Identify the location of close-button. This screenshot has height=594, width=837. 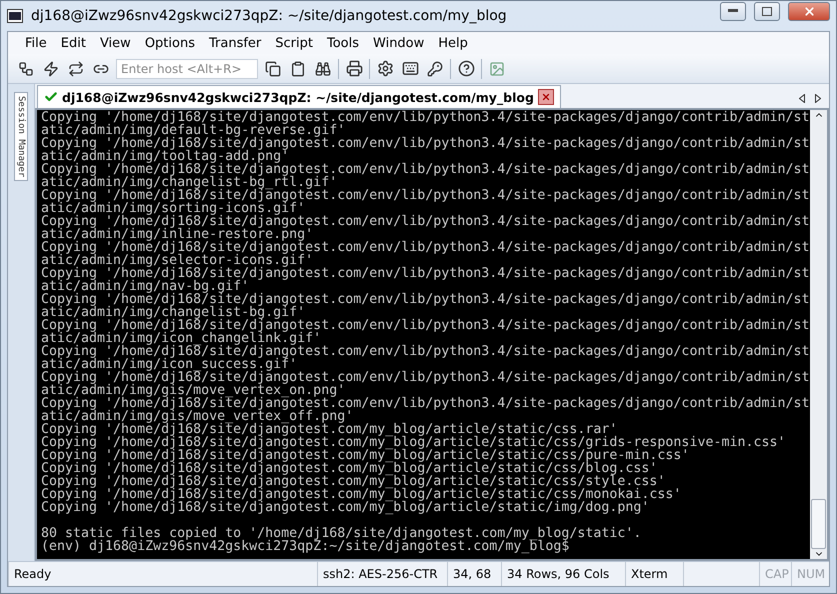
(809, 11).